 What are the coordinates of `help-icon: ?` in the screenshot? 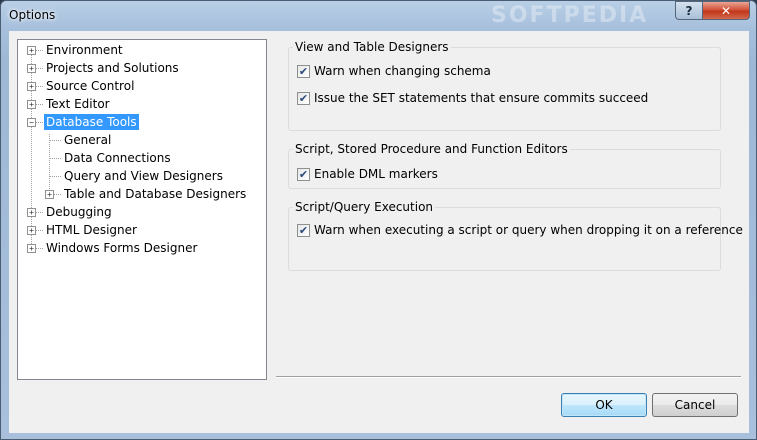 It's located at (689, 10).